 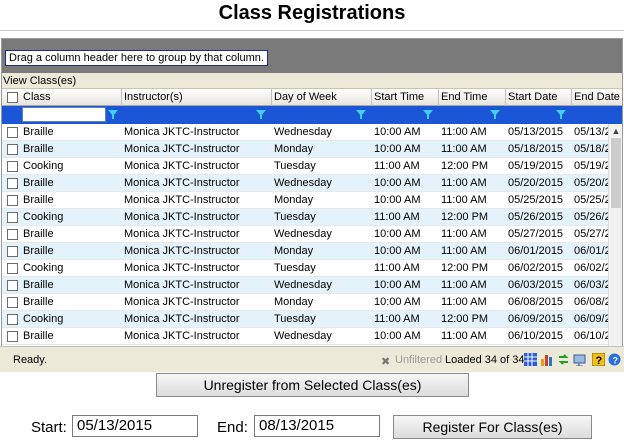 I want to click on info-icon: ?, so click(x=614, y=359).